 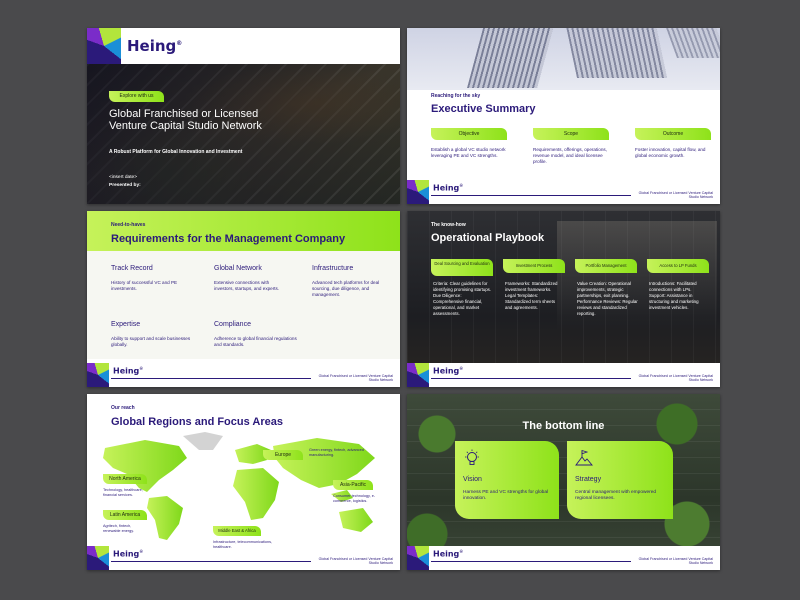 I want to click on lightbulb-icon, so click(x=472, y=457).